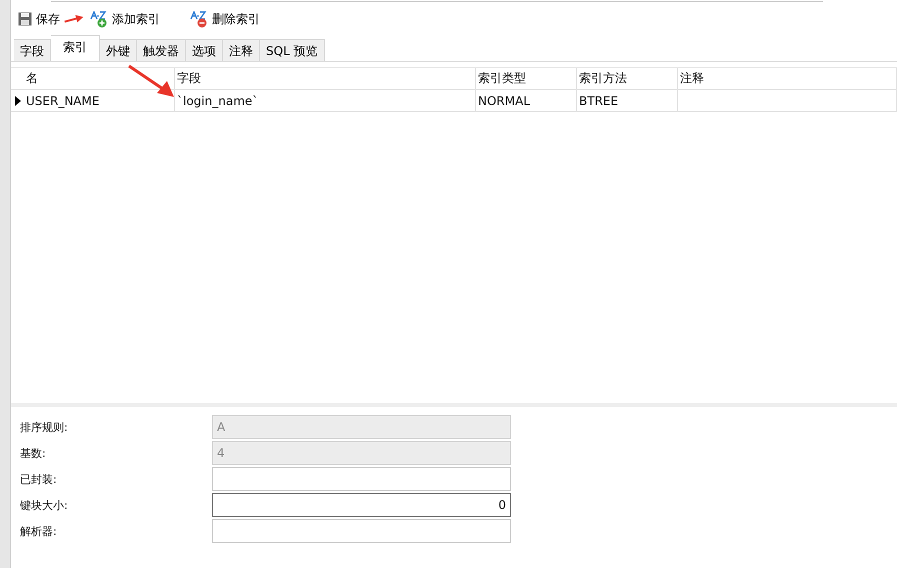 Image resolution: width=897 pixels, height=568 pixels. Describe the element at coordinates (38, 479) in the screenshot. I see `field-label: 已封装:` at that location.